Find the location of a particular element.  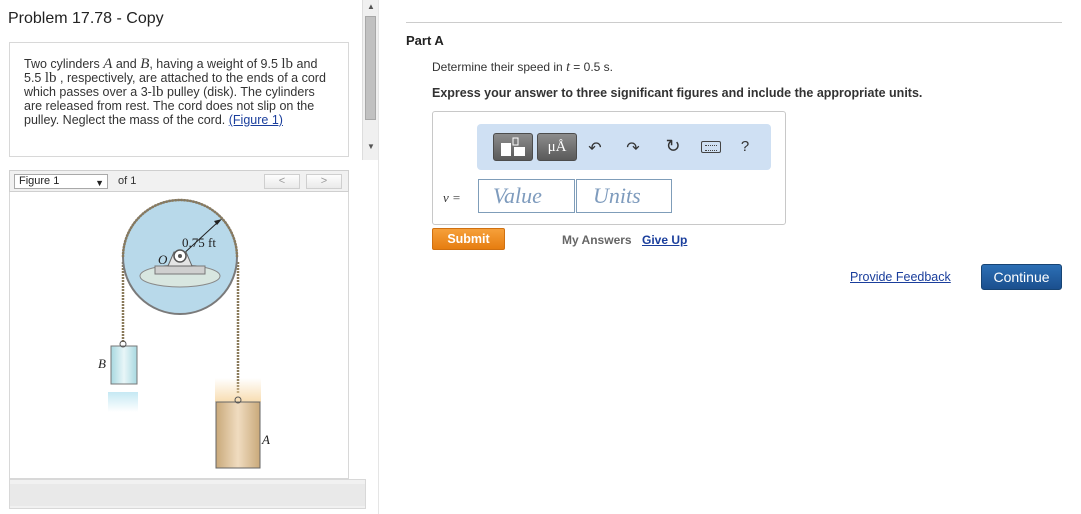

keyboard-icon is located at coordinates (711, 147).